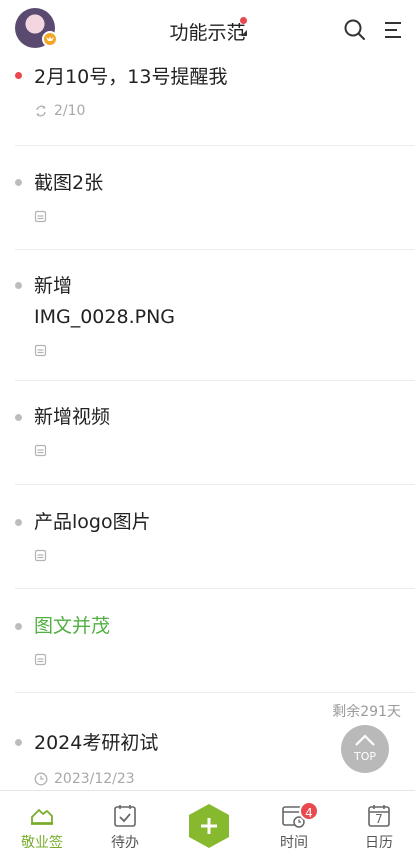  What do you see at coordinates (125, 816) in the screenshot?
I see `todo-icon` at bounding box center [125, 816].